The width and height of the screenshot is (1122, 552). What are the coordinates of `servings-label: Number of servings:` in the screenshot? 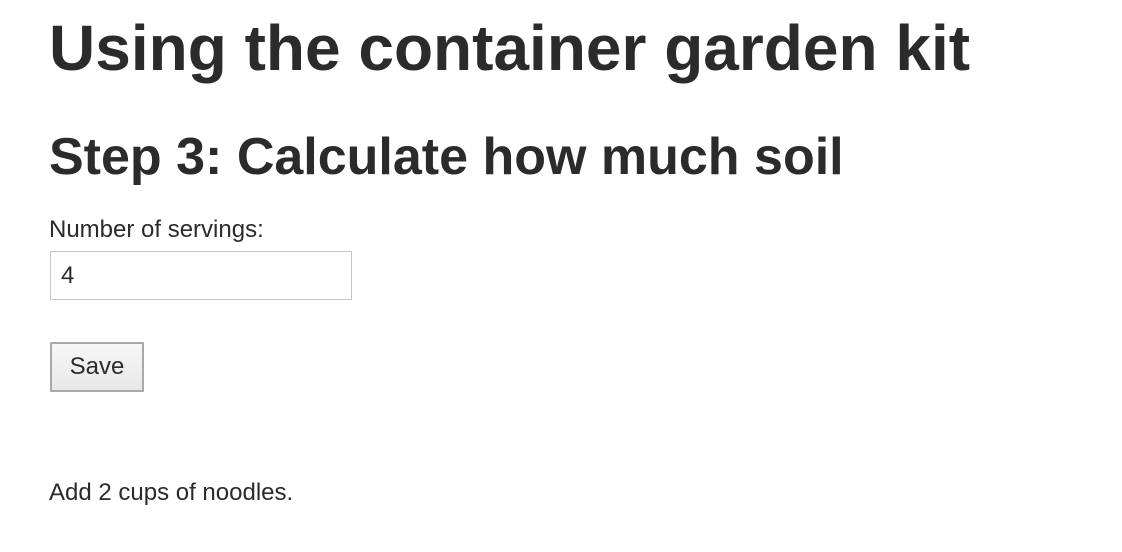 It's located at (156, 229).